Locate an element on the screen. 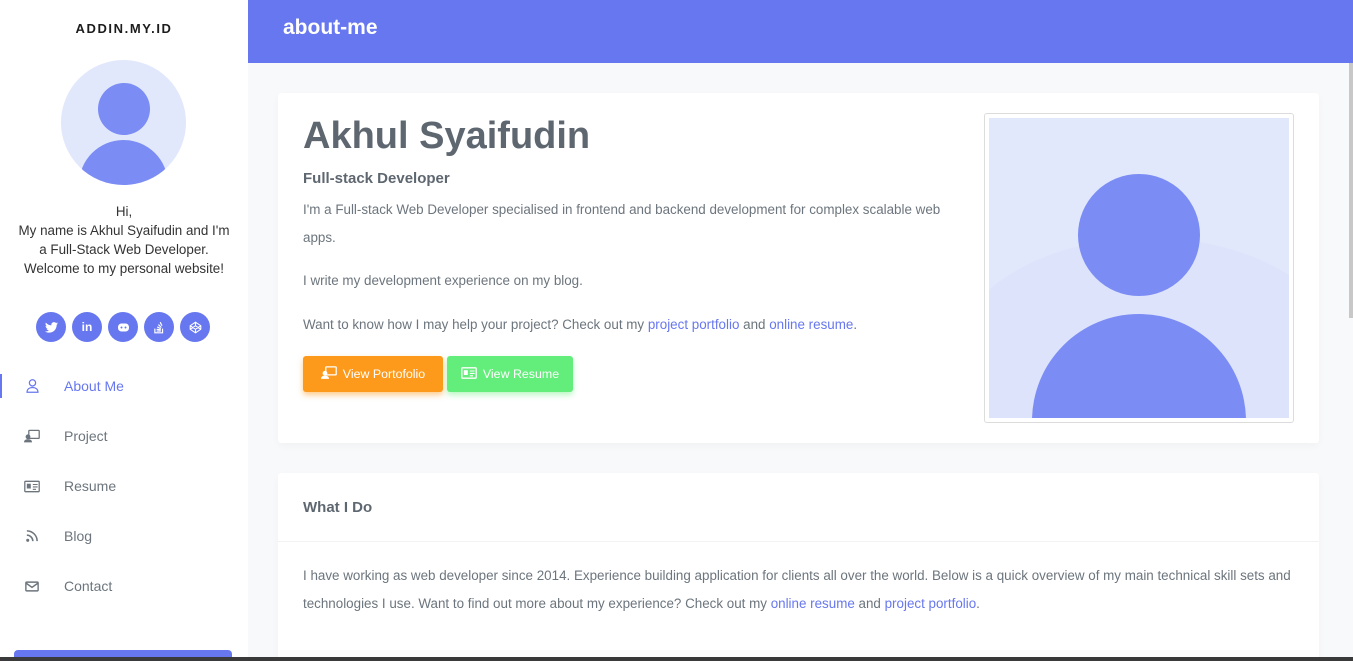  view-portfolio-label: View Portofolio is located at coordinates (384, 374).